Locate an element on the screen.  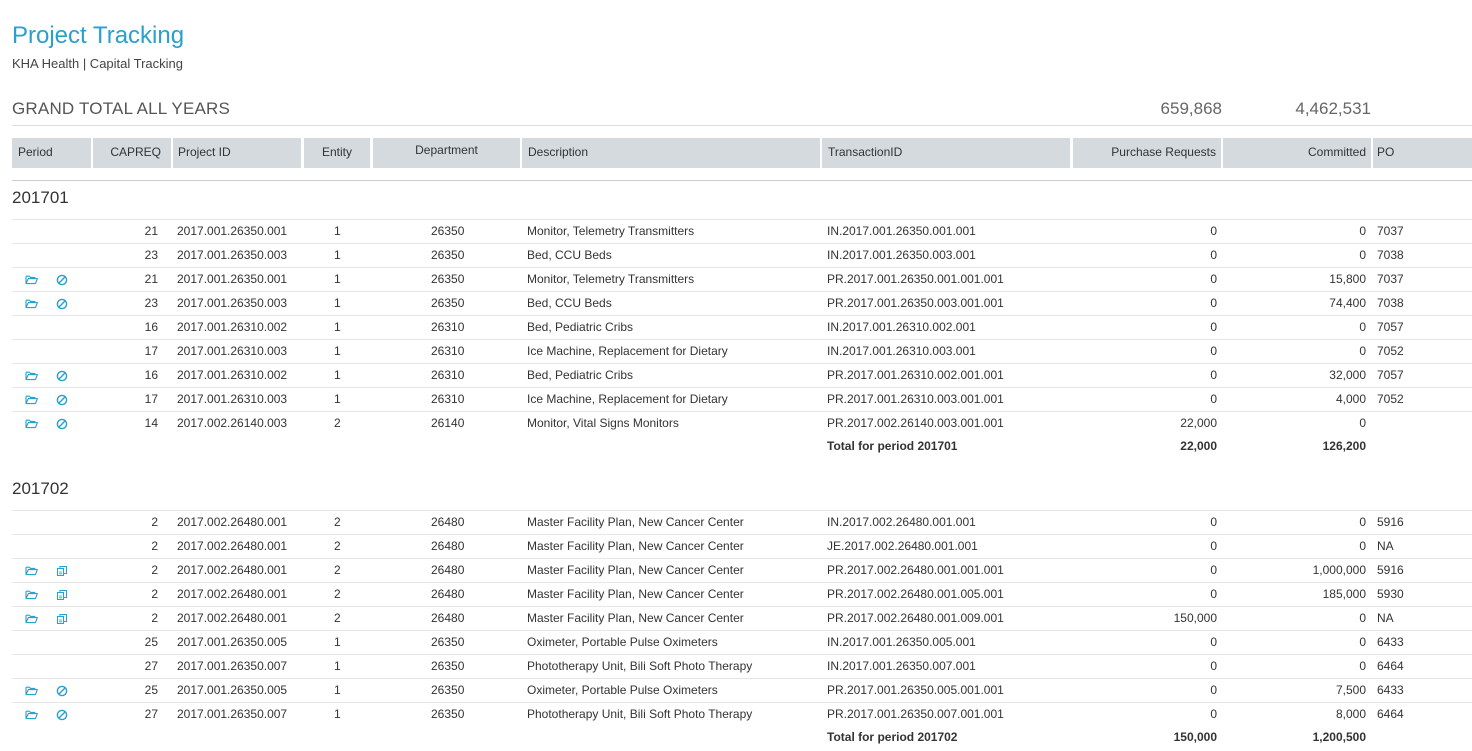
period-total-label: Total for period 201702 is located at coordinates (892, 737).